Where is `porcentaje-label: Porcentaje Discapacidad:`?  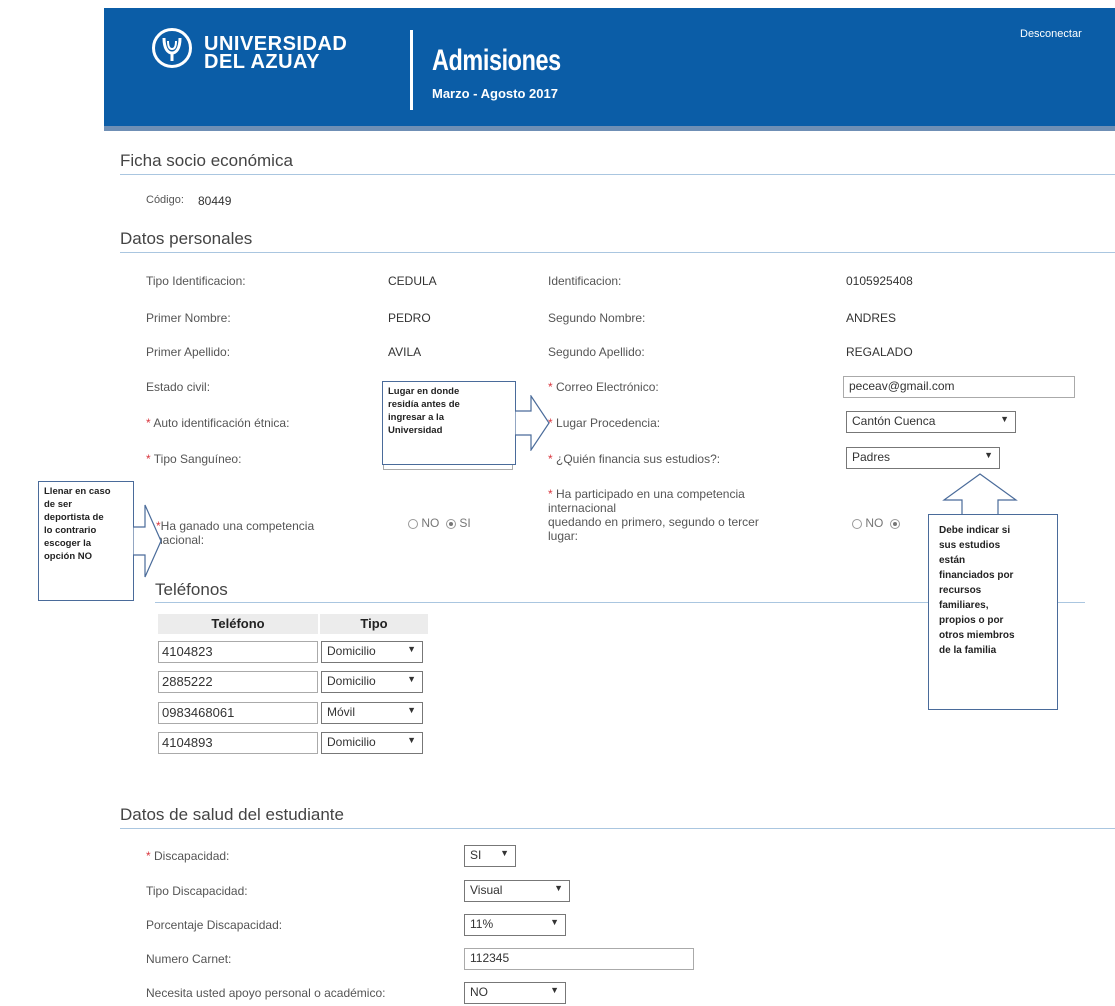
porcentaje-label: Porcentaje Discapacidad: is located at coordinates (214, 925).